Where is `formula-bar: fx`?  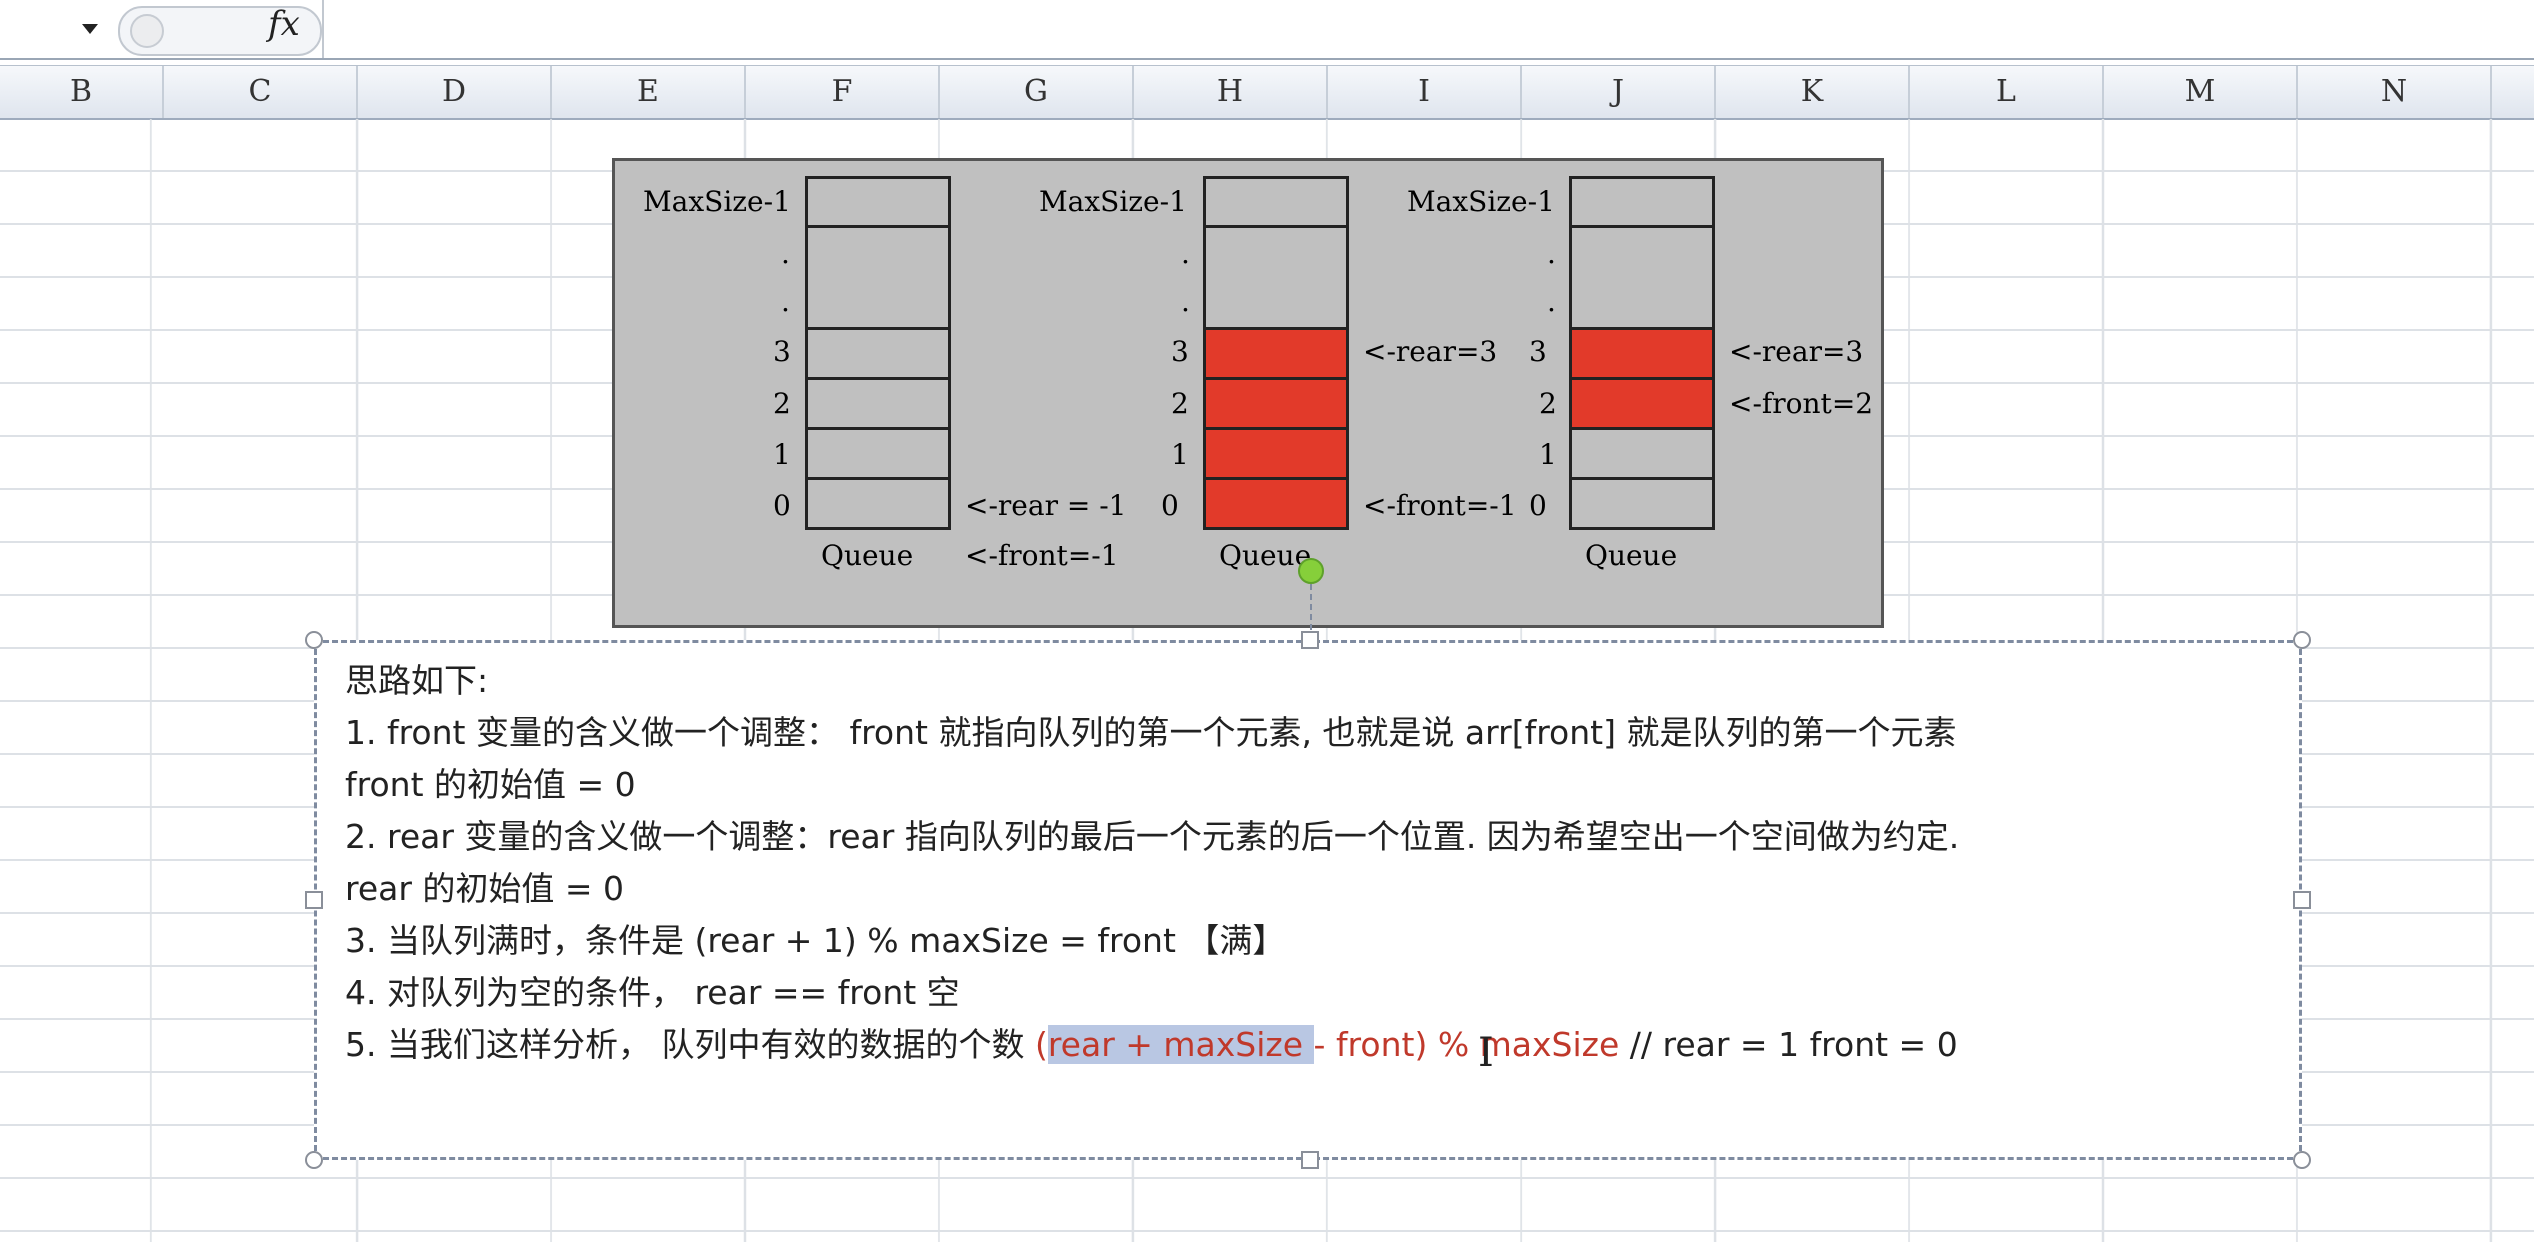
formula-bar: fx is located at coordinates (1267, 30).